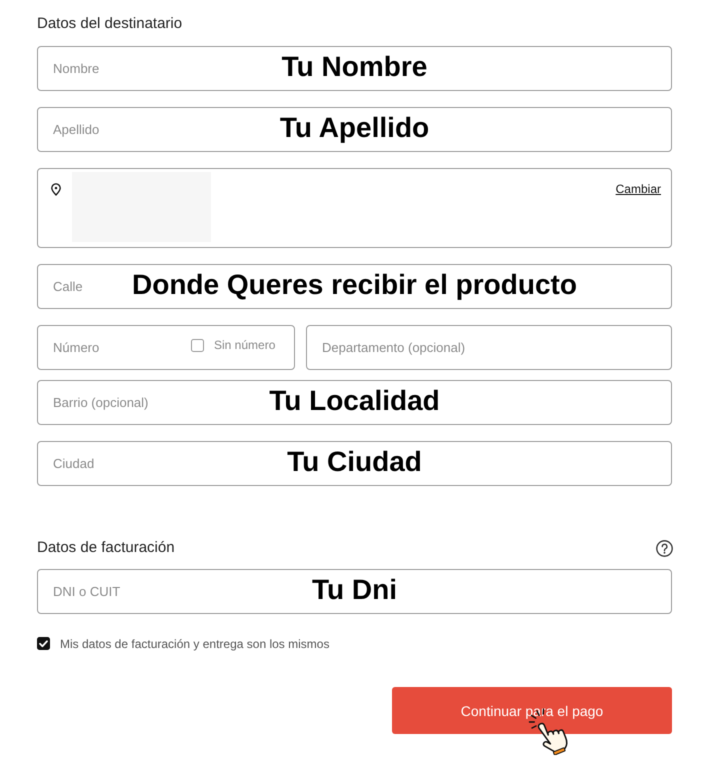 Image resolution: width=711 pixels, height=761 pixels. Describe the element at coordinates (354, 285) in the screenshot. I see `annotation-text: Donde Queres recibir el producto` at that location.